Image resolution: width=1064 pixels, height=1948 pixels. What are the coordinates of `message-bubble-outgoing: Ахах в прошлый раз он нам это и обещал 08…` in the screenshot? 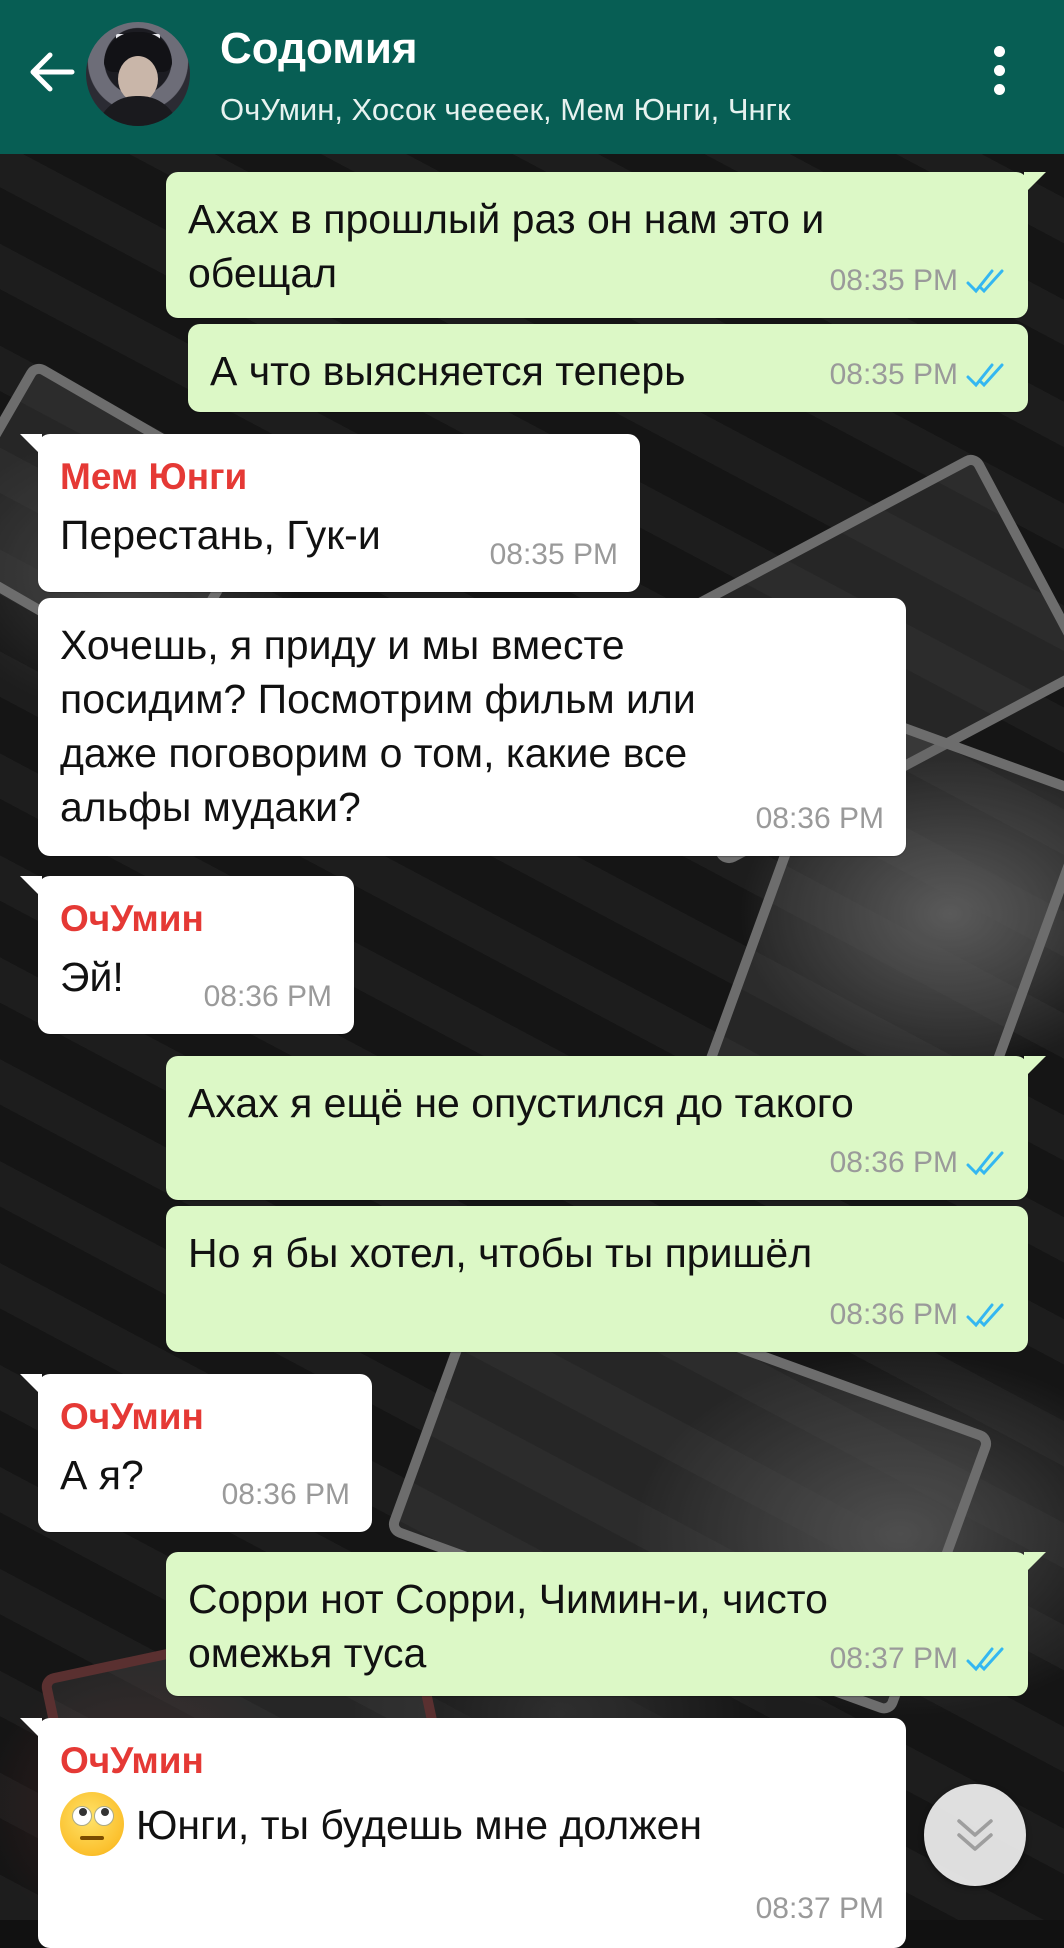 It's located at (606, 245).